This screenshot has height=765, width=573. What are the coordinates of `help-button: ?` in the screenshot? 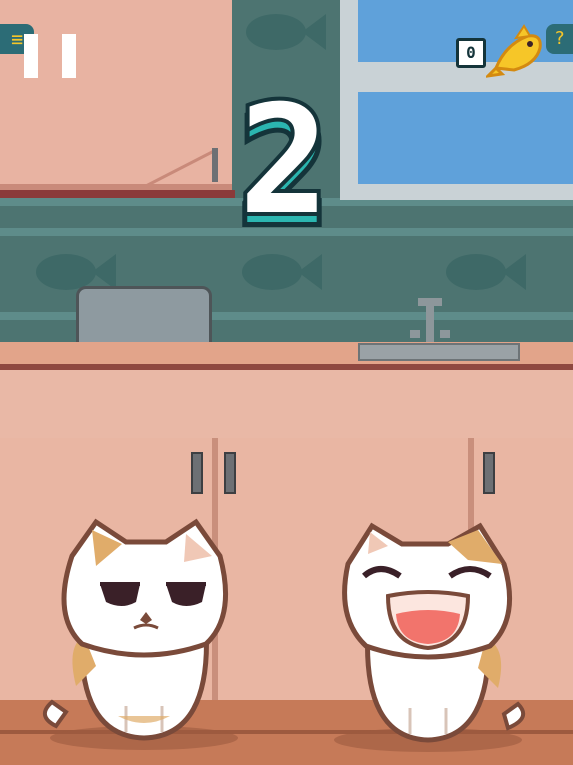 It's located at (559, 39).